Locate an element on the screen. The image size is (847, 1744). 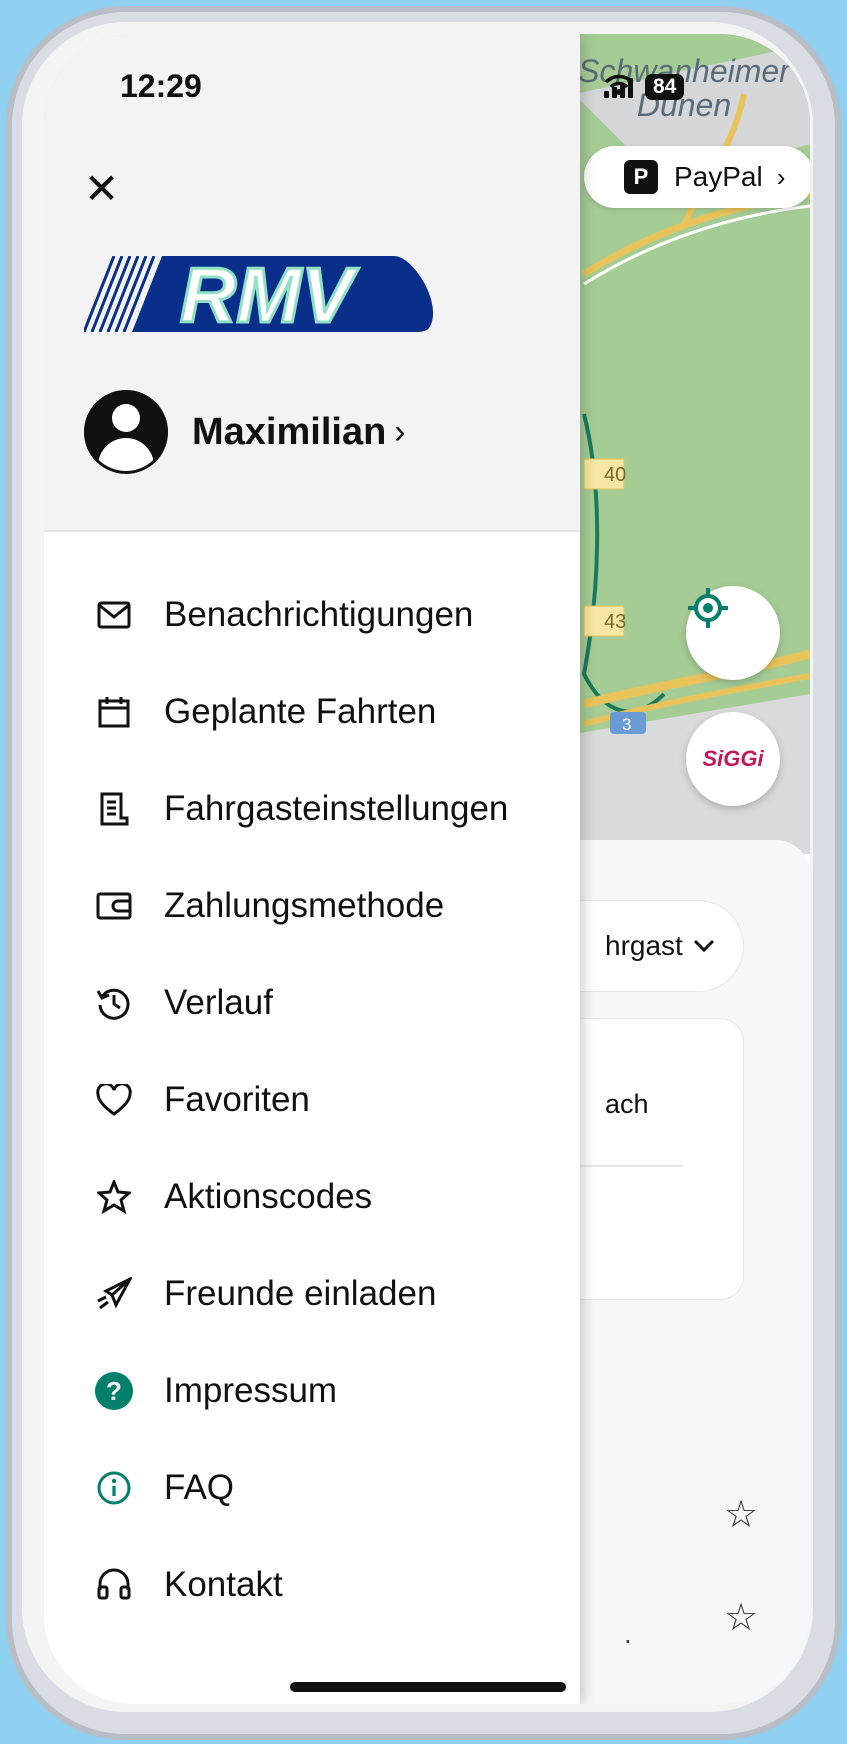
menu-item-geplante-fahrten: Geplante Fahrten is located at coordinates (312, 711).